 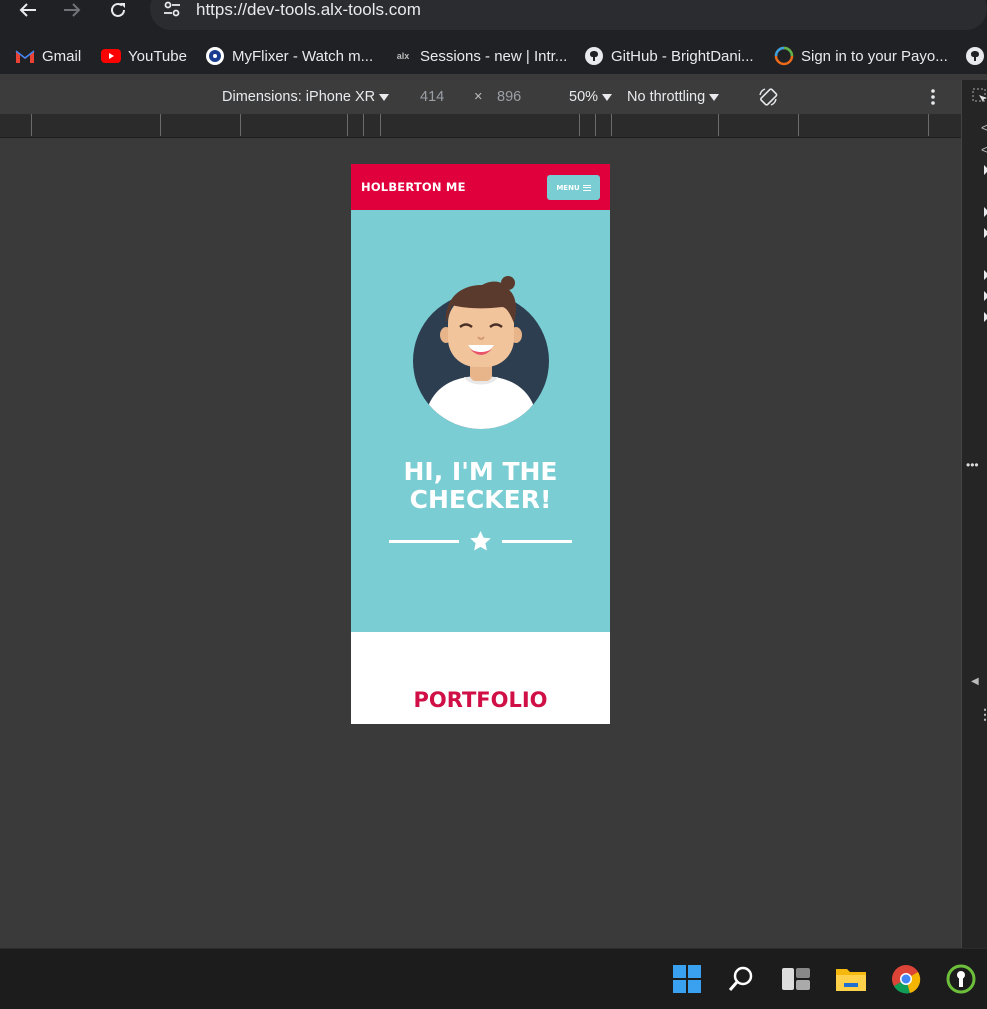 What do you see at coordinates (741, 979) in the screenshot?
I see `search-icon` at bounding box center [741, 979].